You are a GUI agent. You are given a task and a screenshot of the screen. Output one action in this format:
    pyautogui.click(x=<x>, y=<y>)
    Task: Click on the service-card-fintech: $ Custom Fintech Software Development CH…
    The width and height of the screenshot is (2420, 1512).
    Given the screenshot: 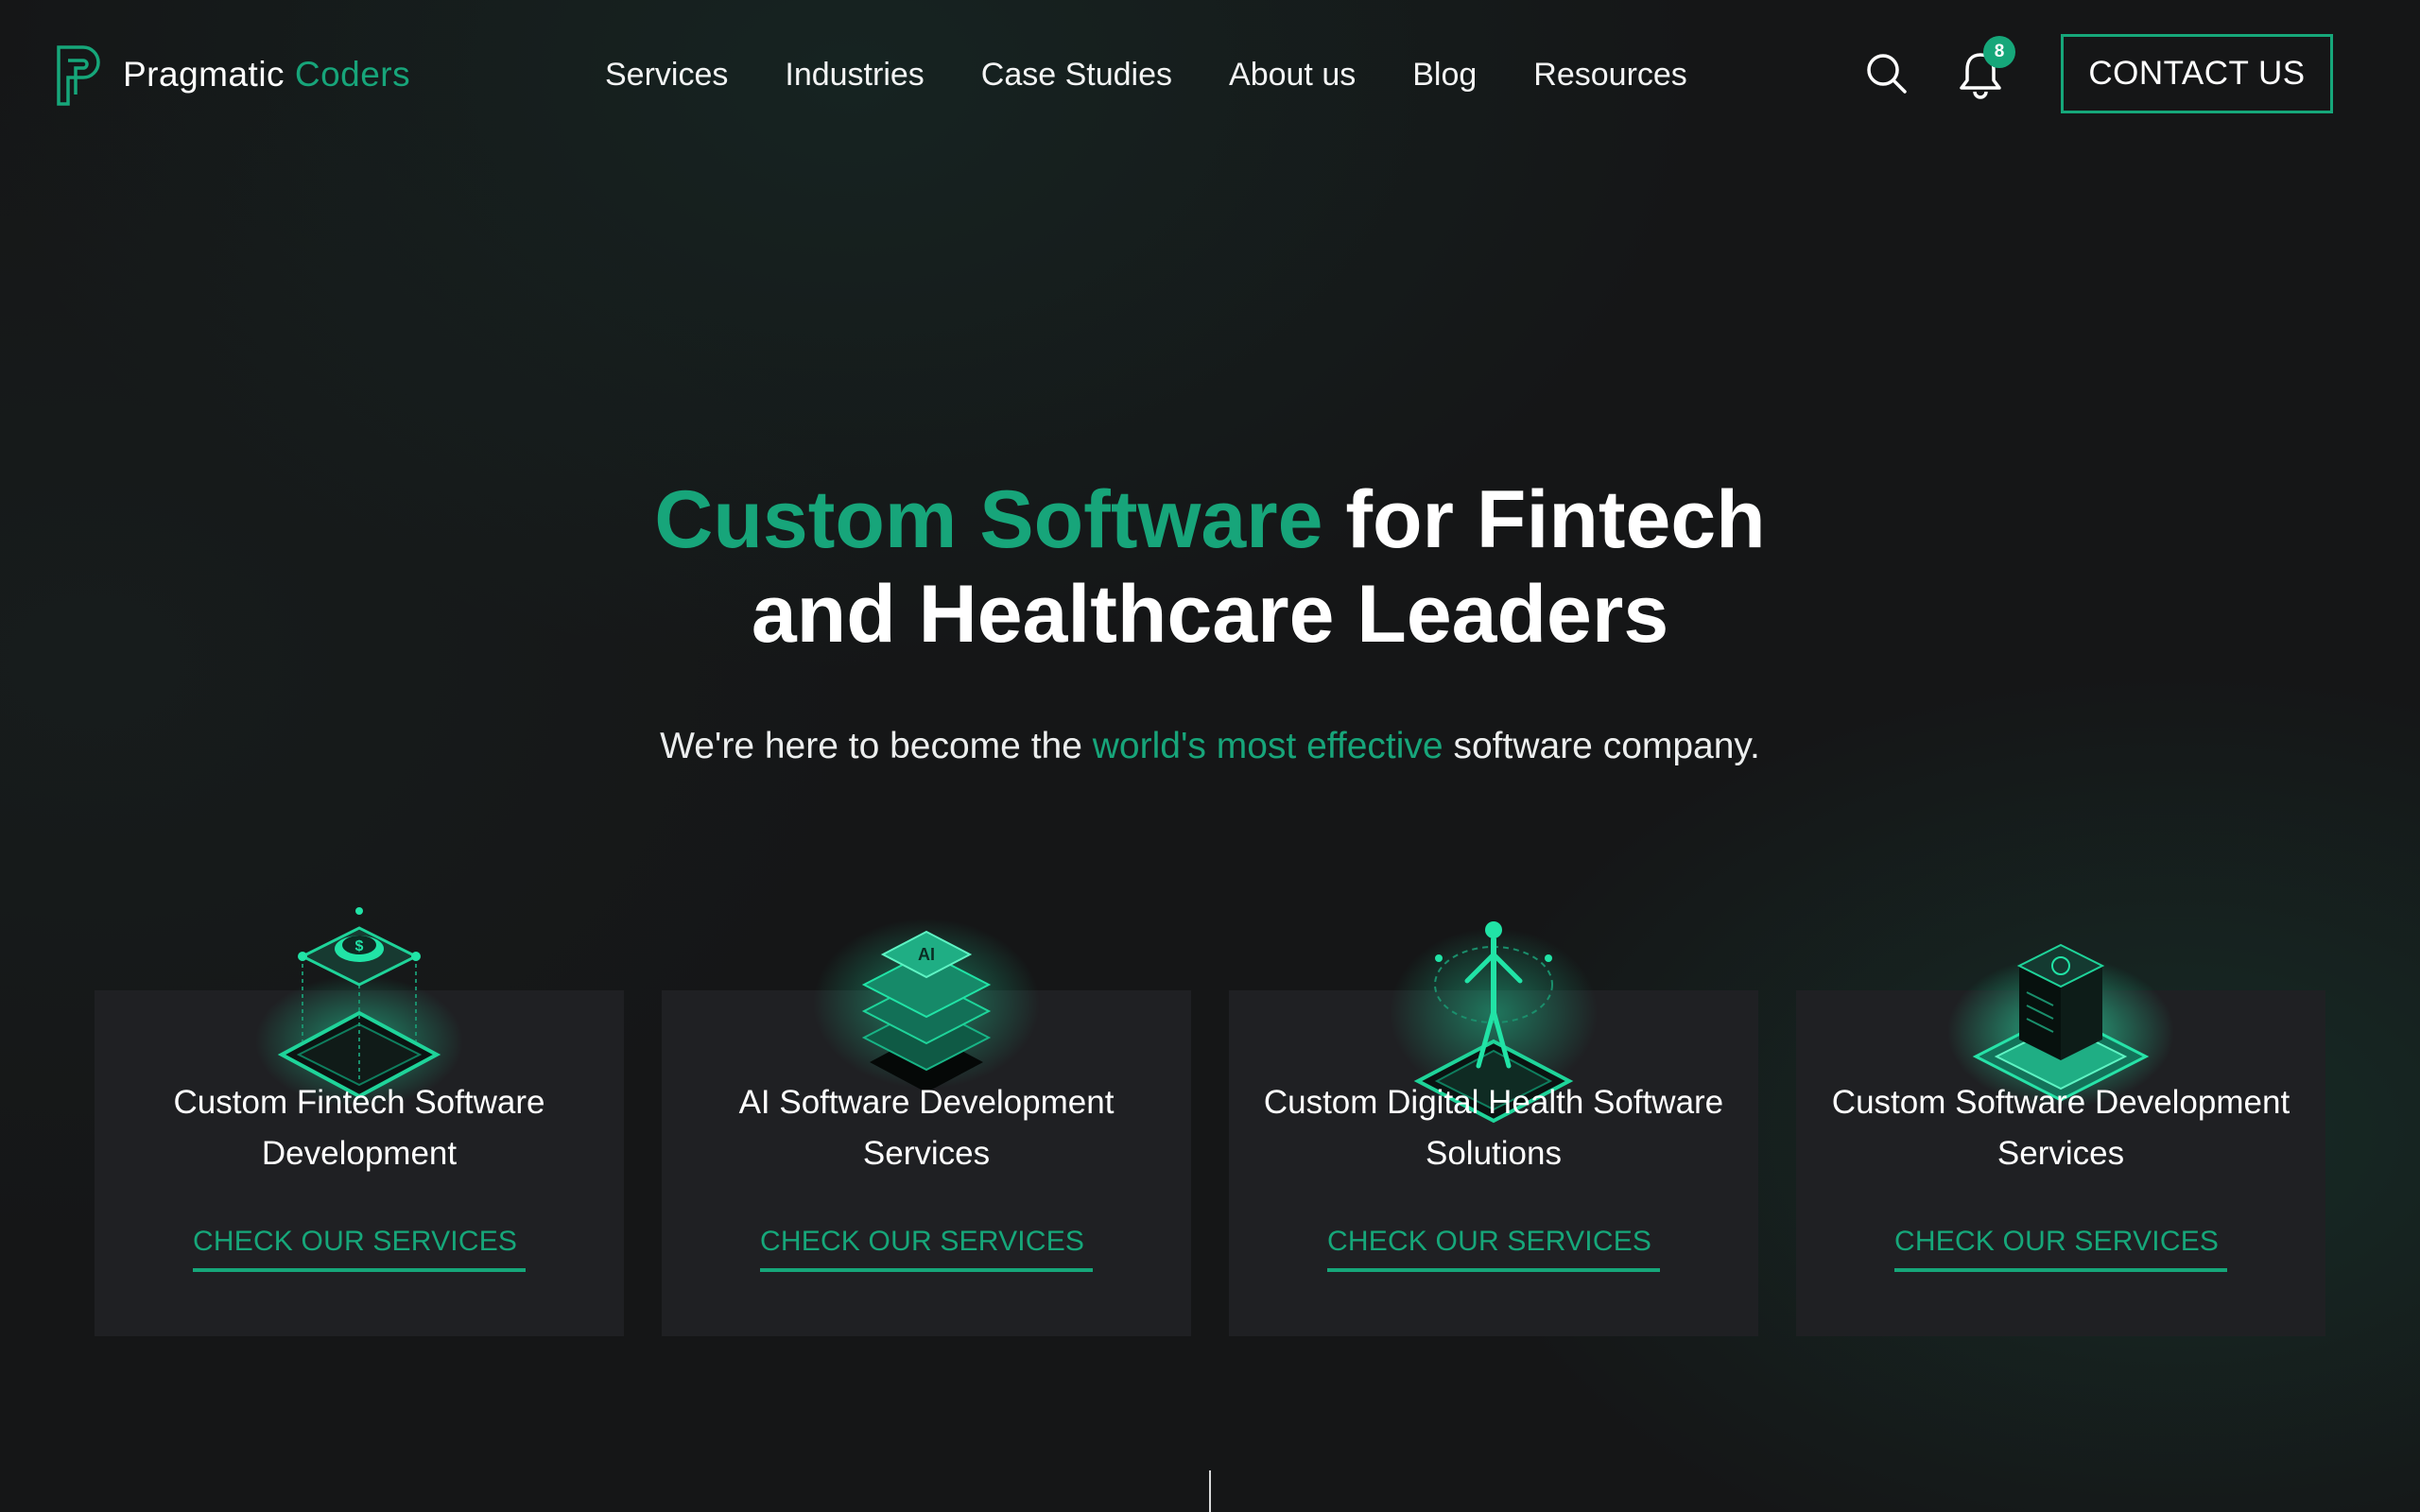 What is the action you would take?
    pyautogui.click(x=359, y=1121)
    